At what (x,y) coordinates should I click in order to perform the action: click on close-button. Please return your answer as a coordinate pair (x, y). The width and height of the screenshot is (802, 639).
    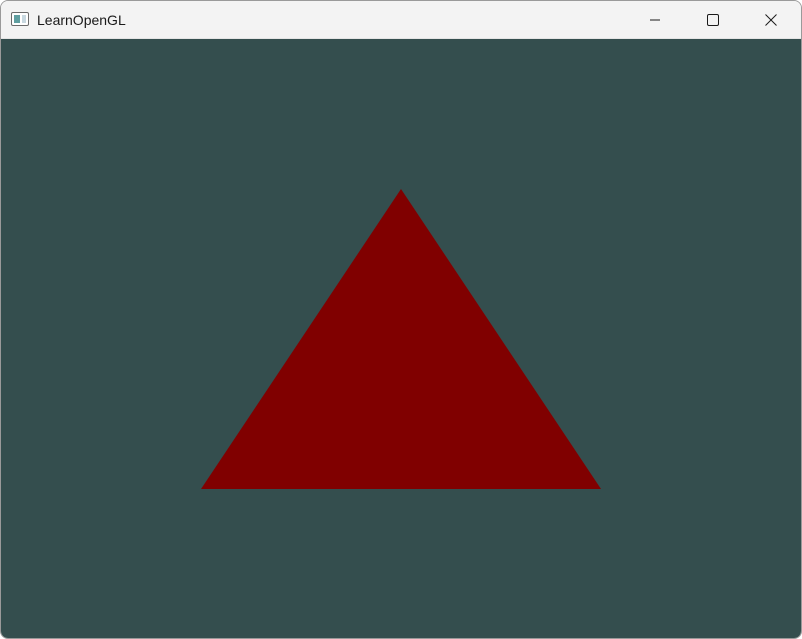
    Looking at the image, I should click on (771, 19).